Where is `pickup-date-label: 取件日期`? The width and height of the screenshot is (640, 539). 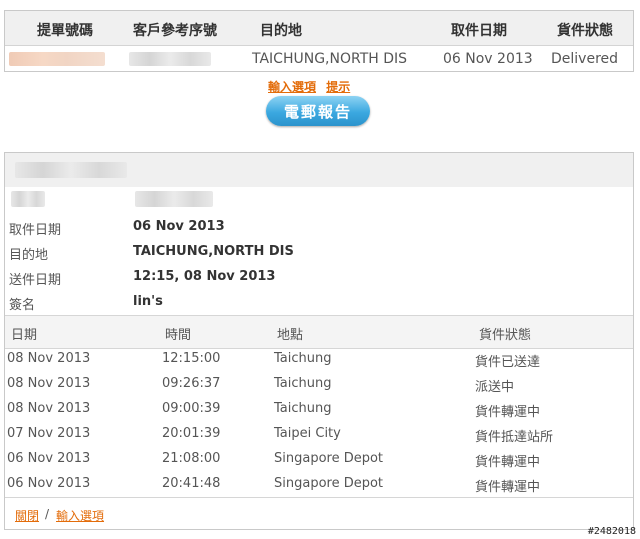
pickup-date-label: 取件日期 is located at coordinates (35, 230).